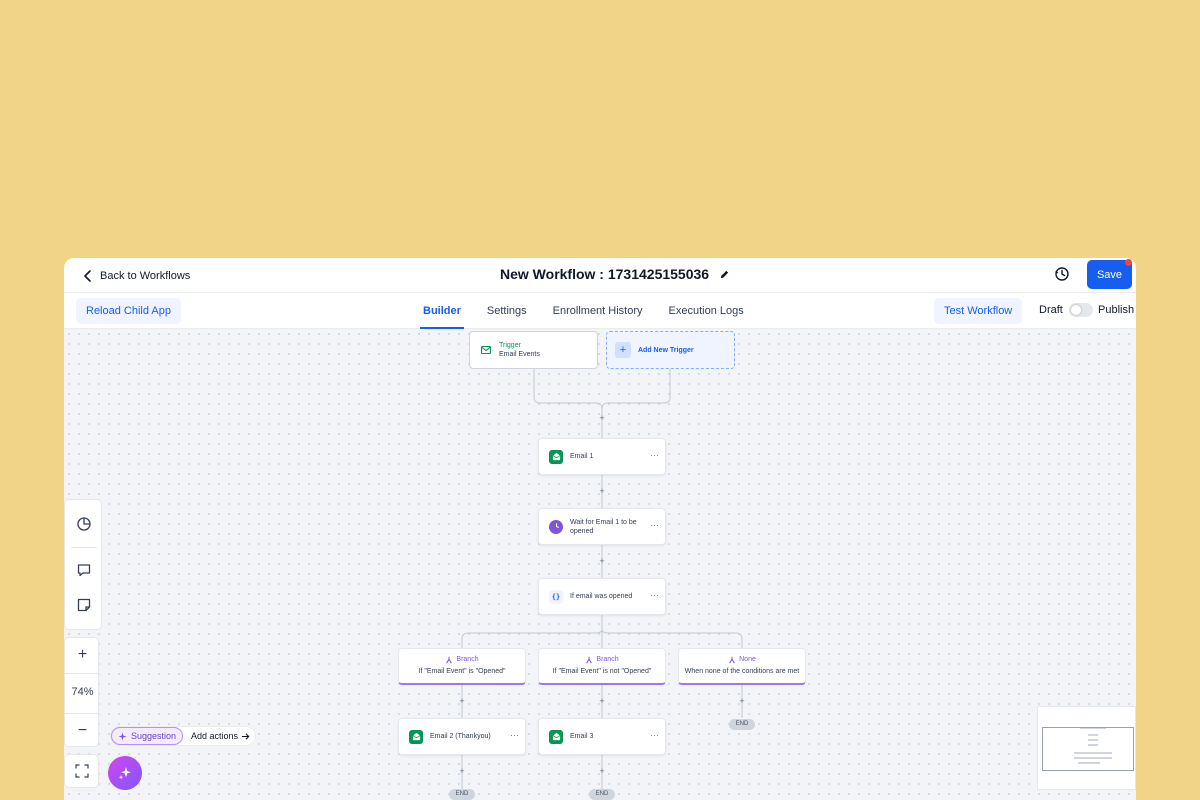  I want to click on comment-icon, so click(84, 570).